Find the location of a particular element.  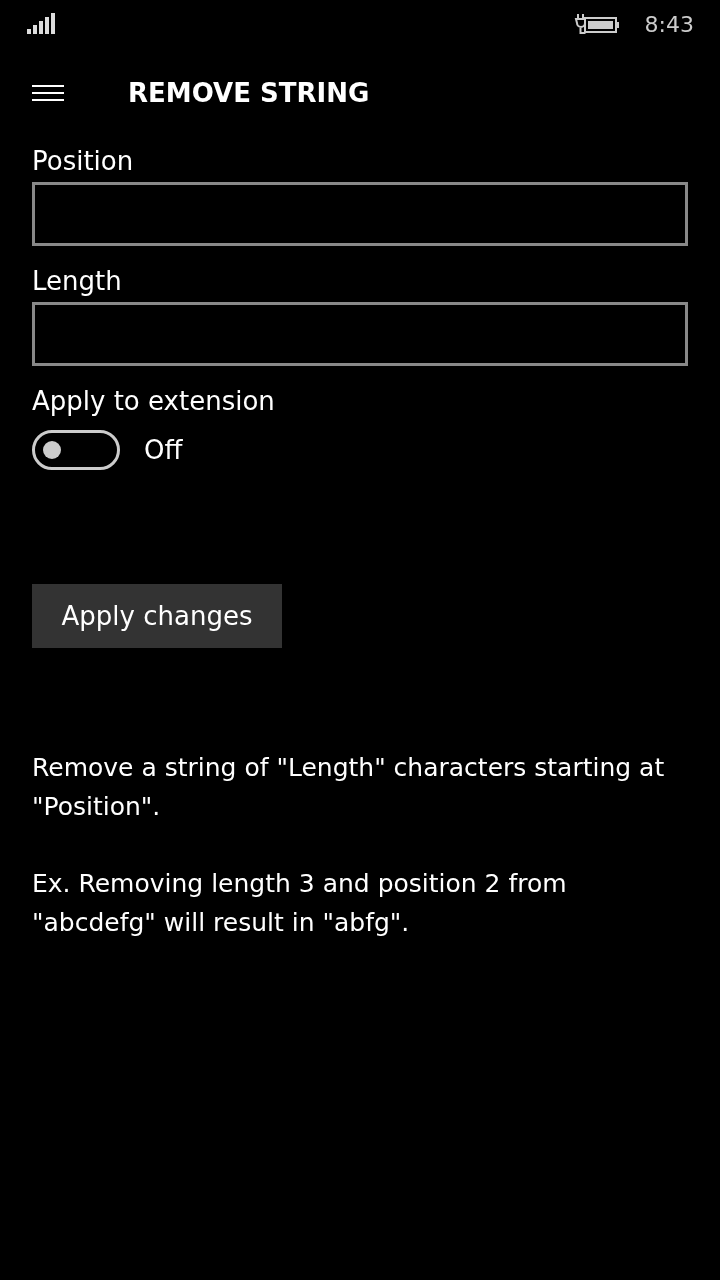

apply-changes-button: Apply changes is located at coordinates (157, 616).